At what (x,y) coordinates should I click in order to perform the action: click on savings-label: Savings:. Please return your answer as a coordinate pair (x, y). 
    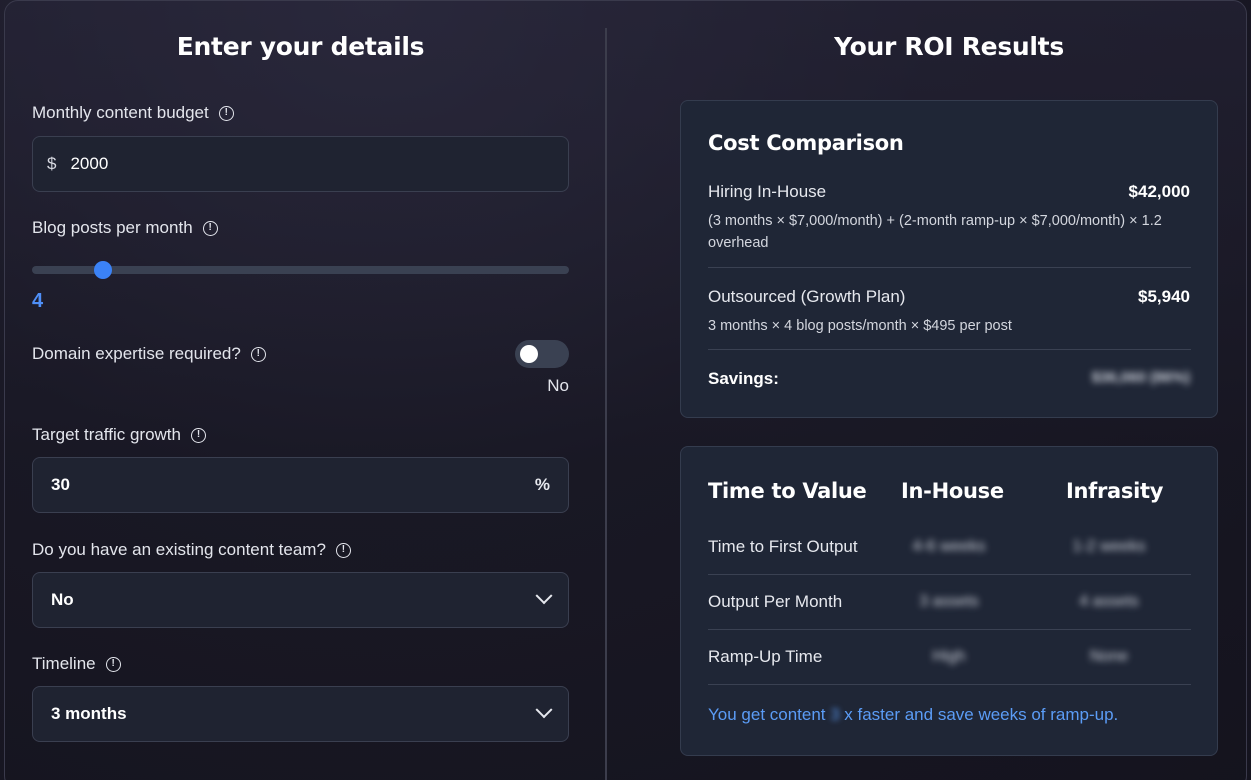
    Looking at the image, I should click on (743, 378).